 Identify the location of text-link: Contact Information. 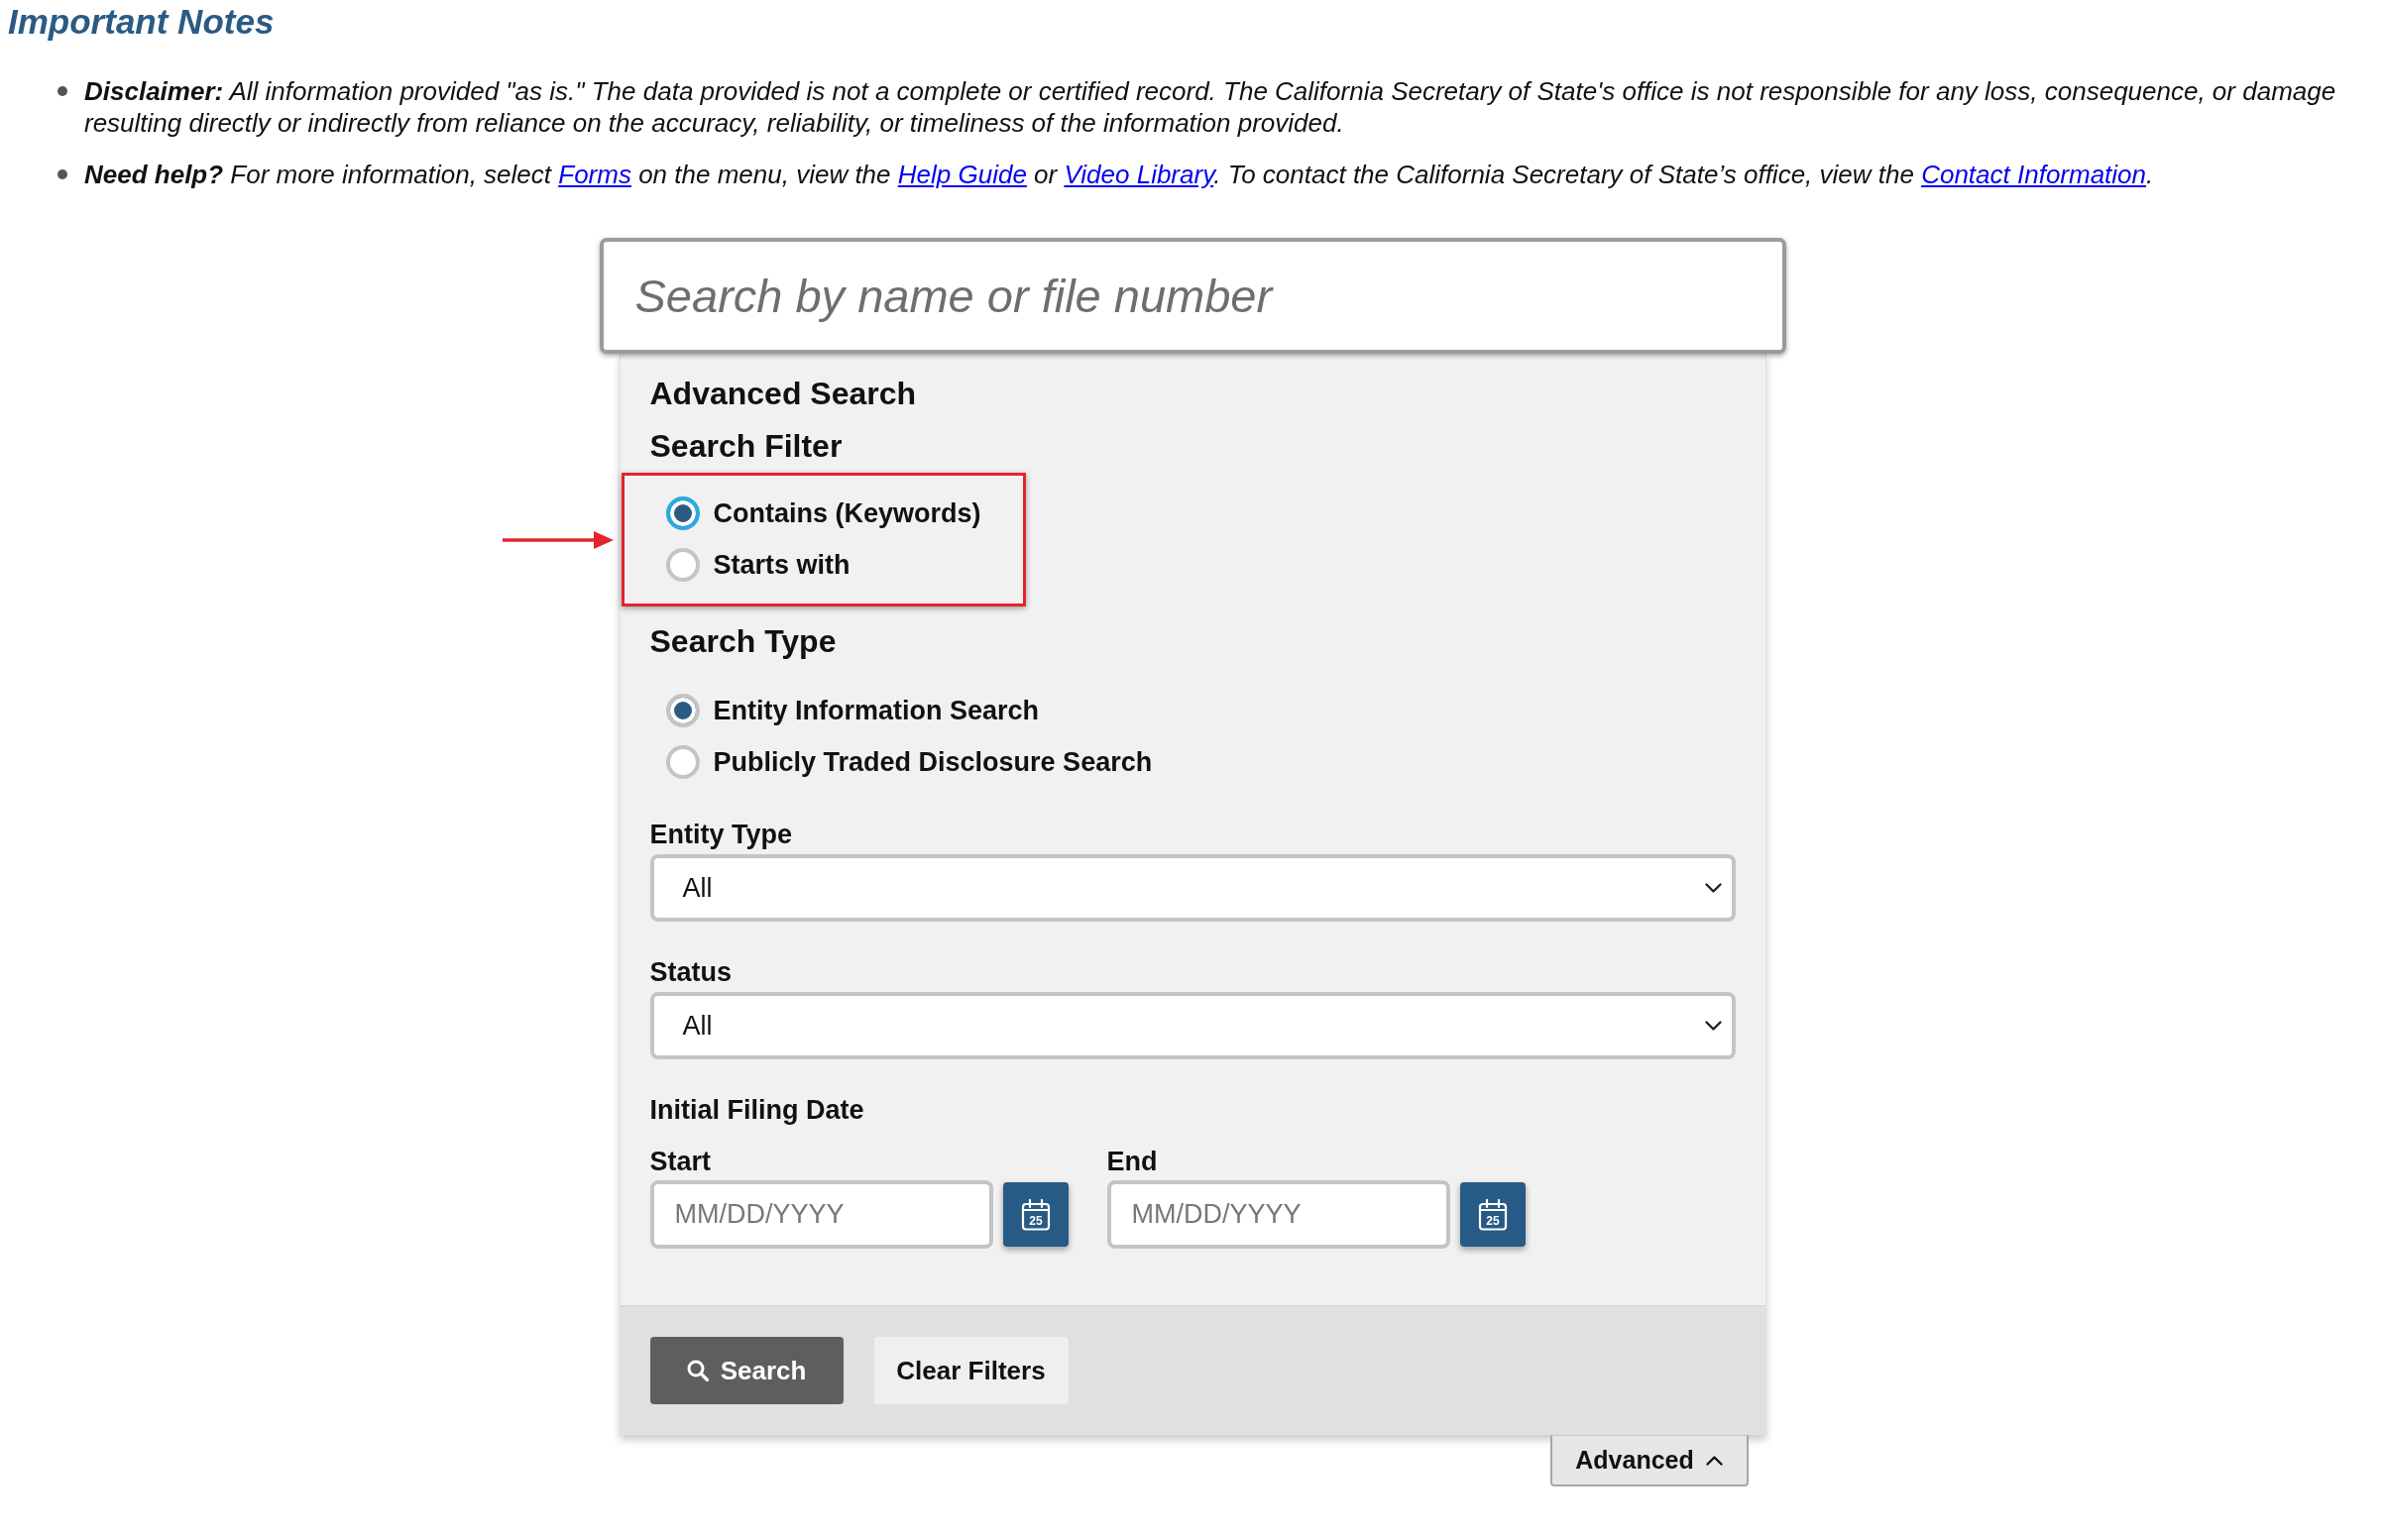
(2034, 174).